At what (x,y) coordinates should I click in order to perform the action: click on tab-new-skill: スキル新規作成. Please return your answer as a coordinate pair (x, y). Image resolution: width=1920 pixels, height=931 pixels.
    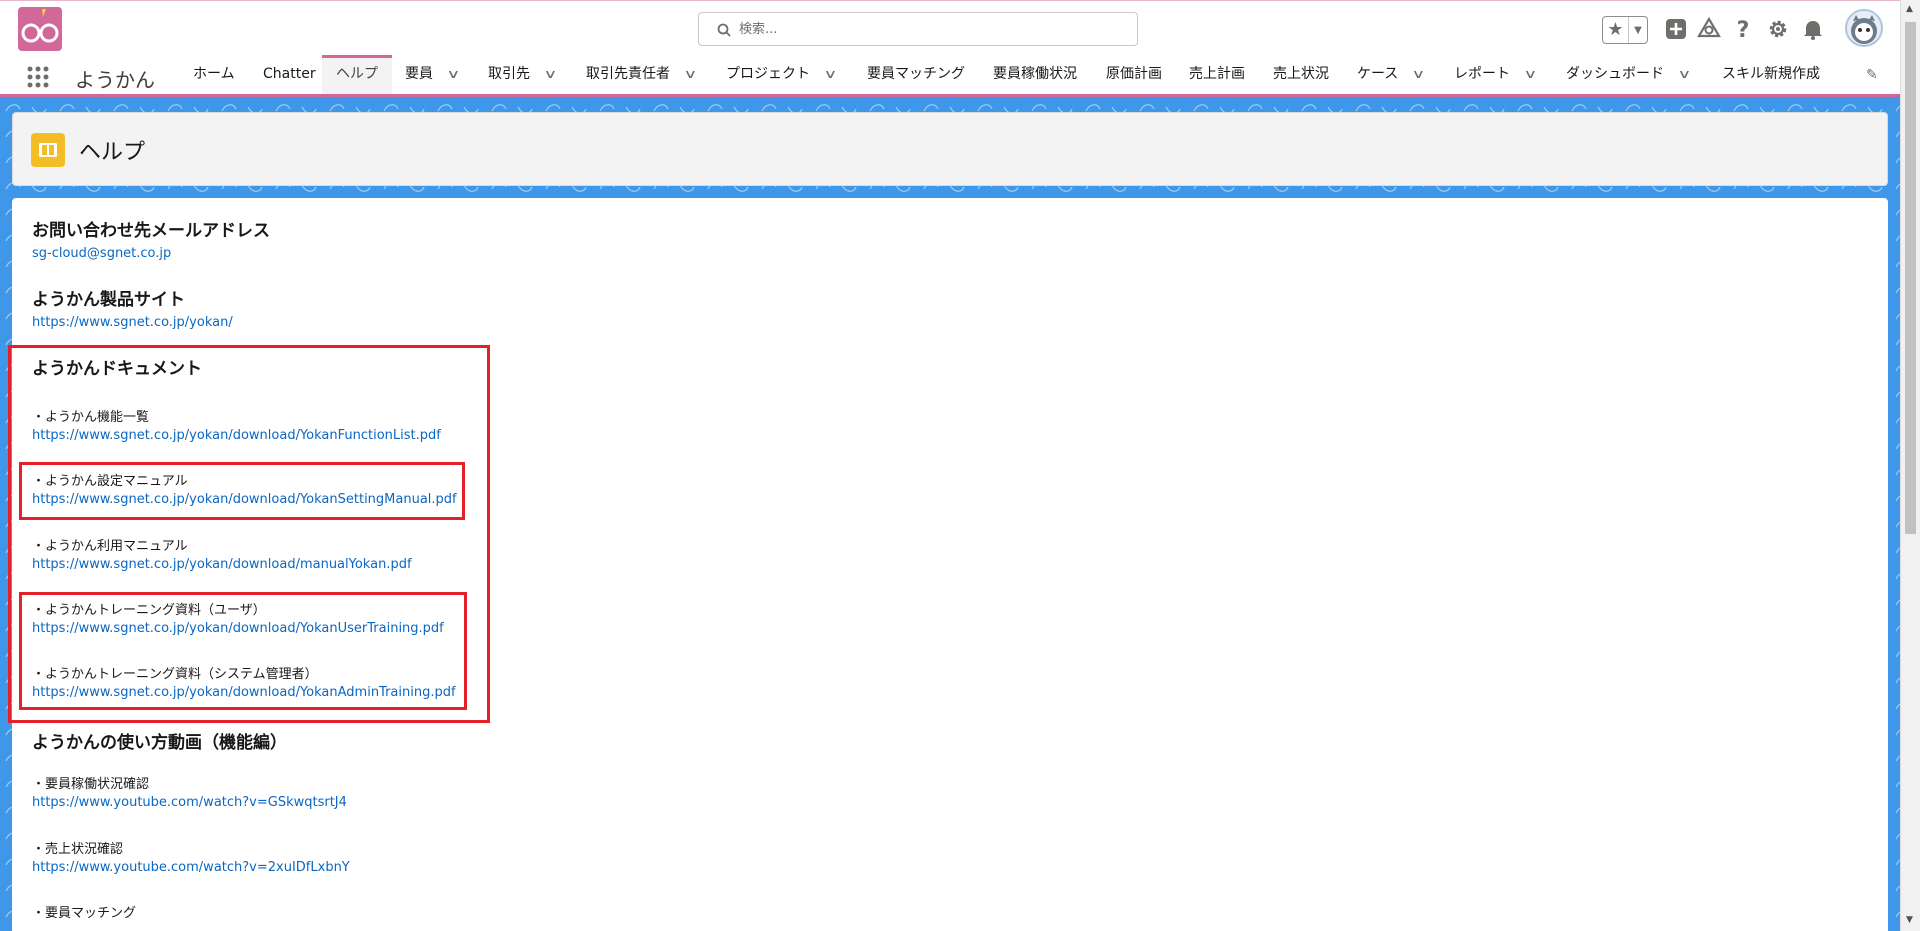
    Looking at the image, I should click on (1771, 74).